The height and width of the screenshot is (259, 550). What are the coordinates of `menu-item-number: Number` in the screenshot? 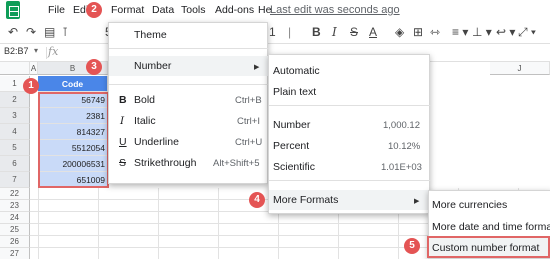 It's located at (152, 66).